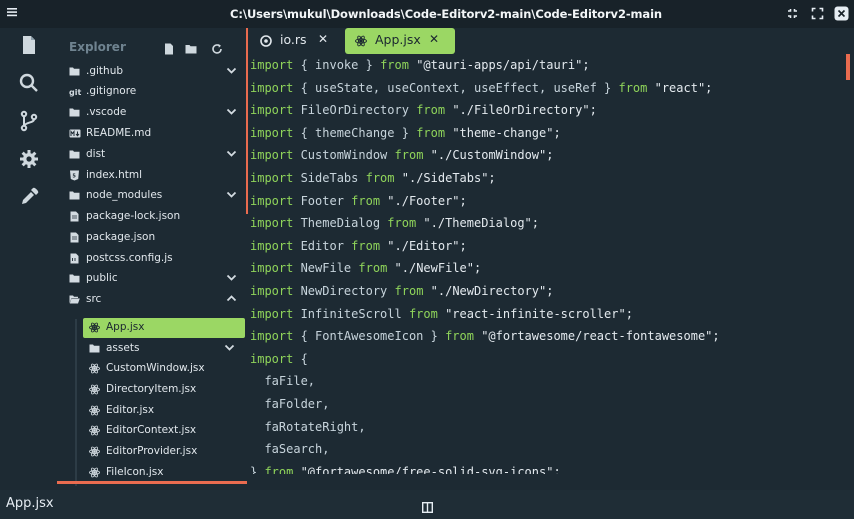 This screenshot has width=854, height=519. I want to click on tree-file-item: postcss.config.js, so click(151, 259).